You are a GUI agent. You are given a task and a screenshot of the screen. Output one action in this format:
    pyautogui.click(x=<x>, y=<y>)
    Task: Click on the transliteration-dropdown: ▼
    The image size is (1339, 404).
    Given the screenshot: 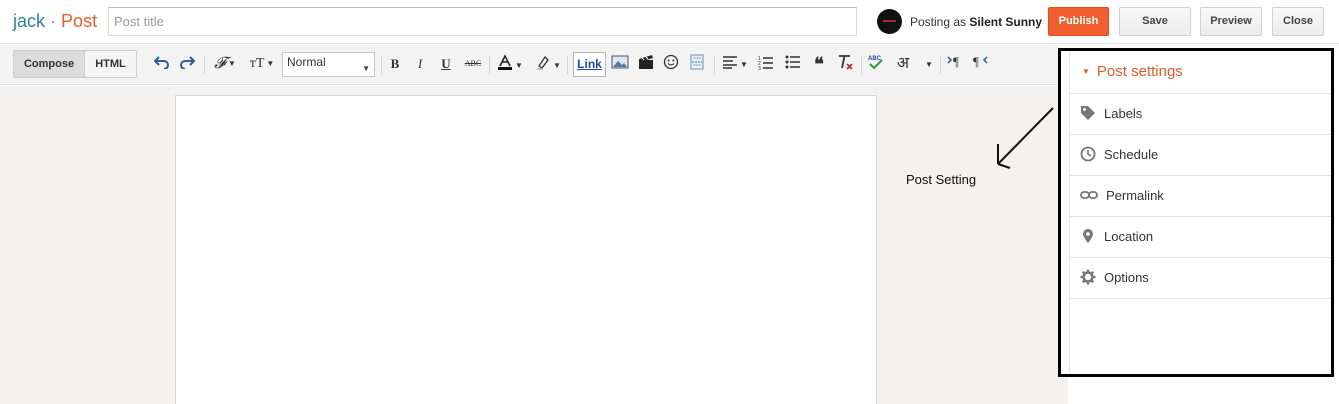 What is the action you would take?
    pyautogui.click(x=928, y=64)
    